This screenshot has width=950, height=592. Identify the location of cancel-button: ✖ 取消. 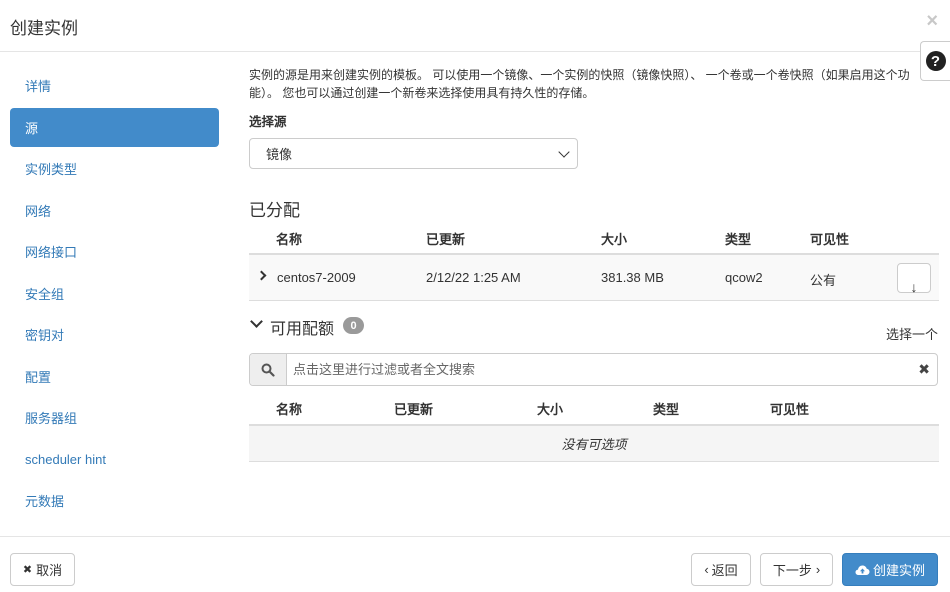
(42, 569).